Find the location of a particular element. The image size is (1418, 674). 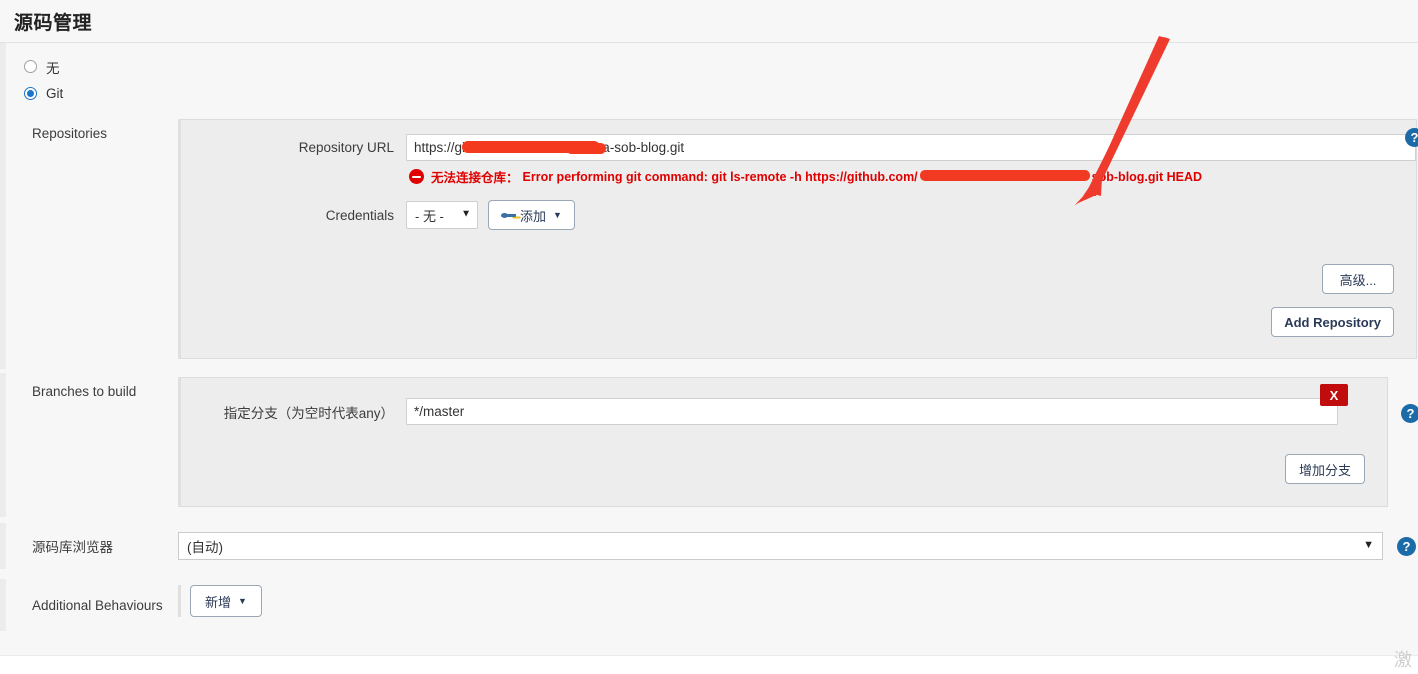

branch-spec-help-icon: ? is located at coordinates (1409, 413).